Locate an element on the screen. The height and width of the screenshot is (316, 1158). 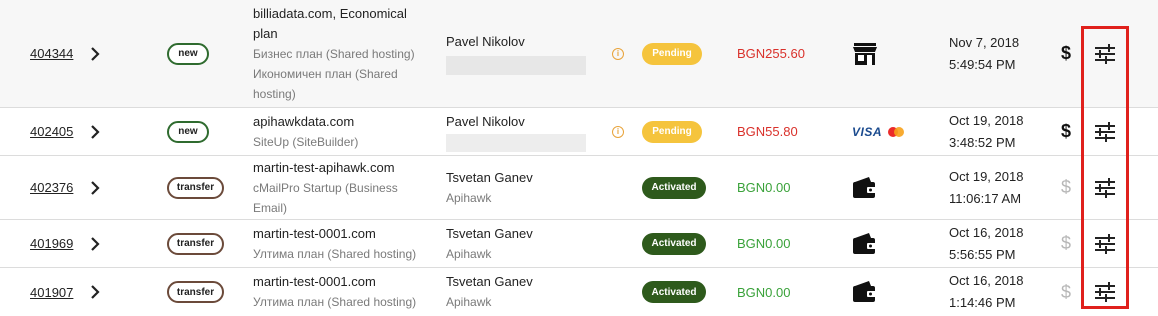
order-id-link: 401969 is located at coordinates (51, 243).